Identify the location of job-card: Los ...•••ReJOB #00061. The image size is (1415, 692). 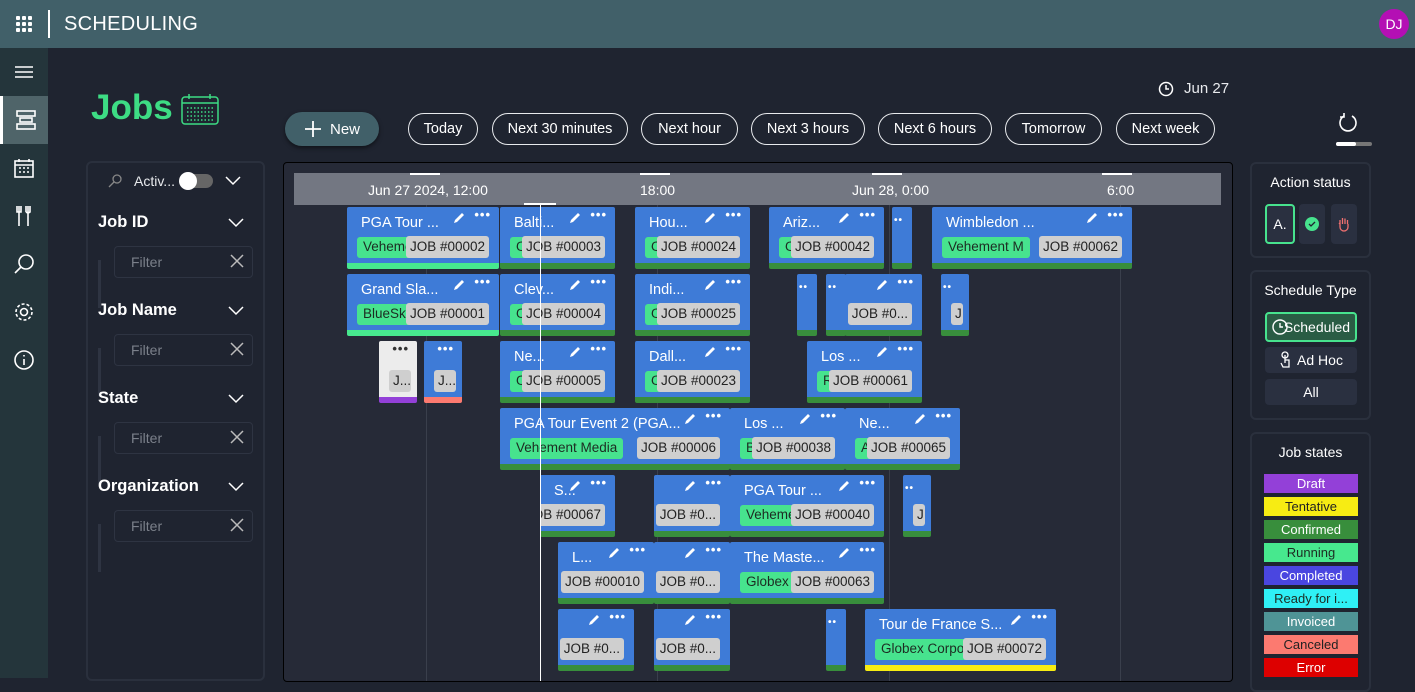
(864, 372).